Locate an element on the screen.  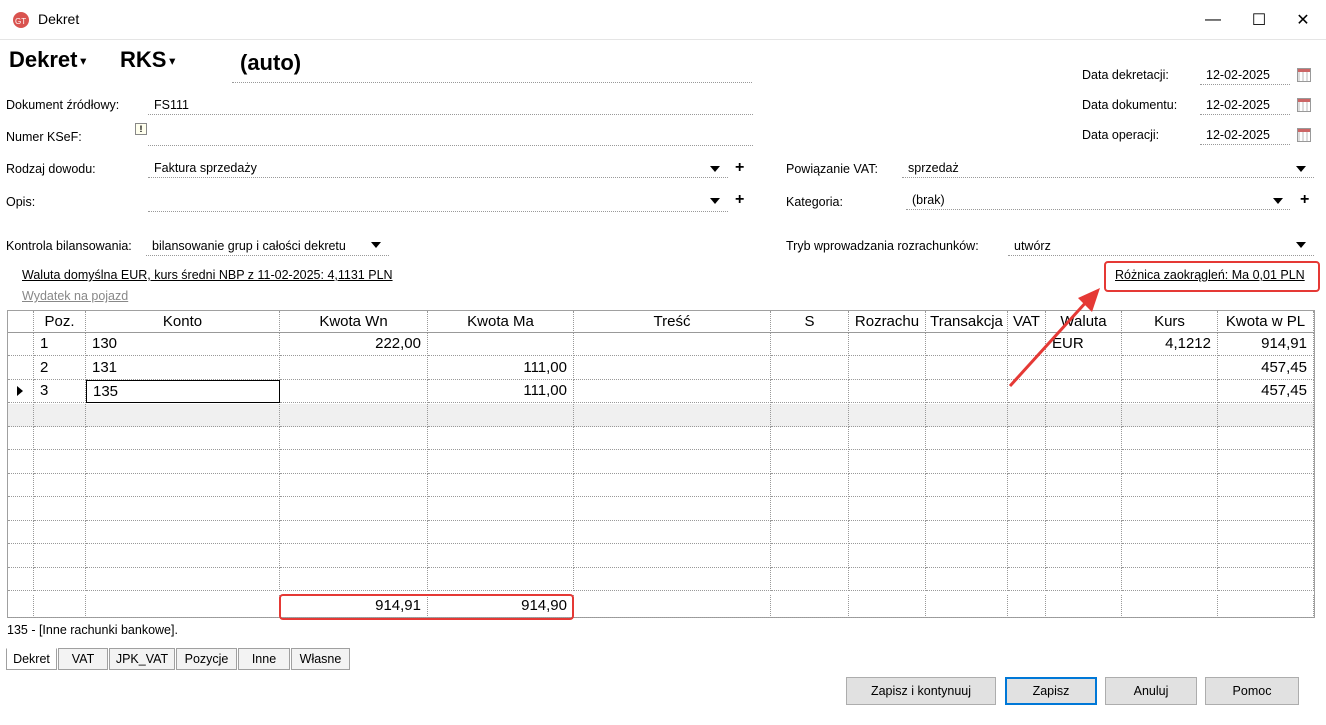
settlement-mode-select: utwórz is located at coordinates (1161, 246).